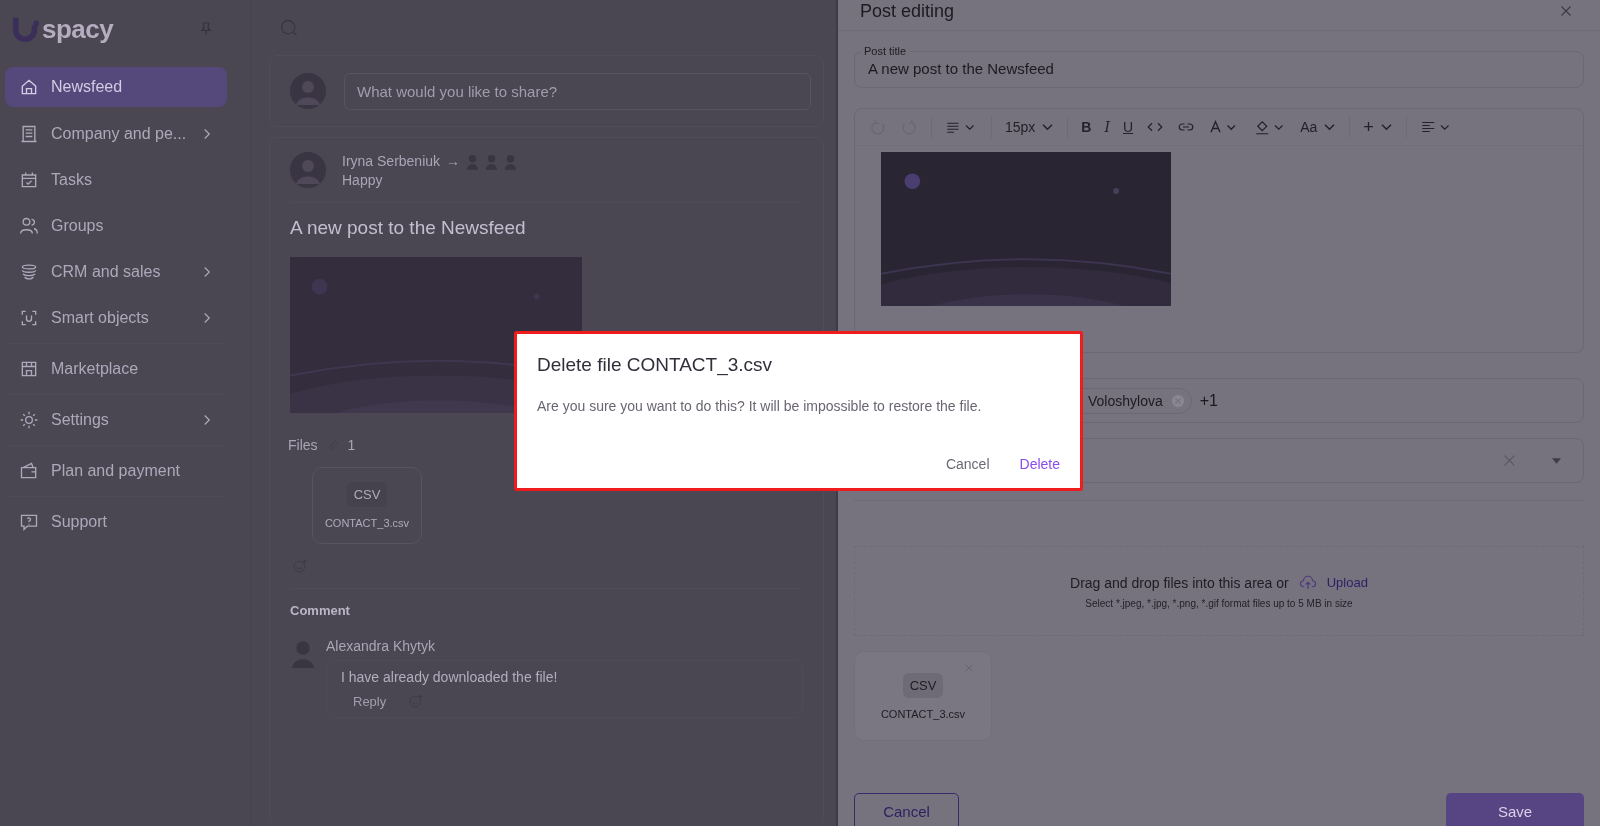  What do you see at coordinates (116, 87) in the screenshot?
I see `sidebar-item: Newsfeed` at bounding box center [116, 87].